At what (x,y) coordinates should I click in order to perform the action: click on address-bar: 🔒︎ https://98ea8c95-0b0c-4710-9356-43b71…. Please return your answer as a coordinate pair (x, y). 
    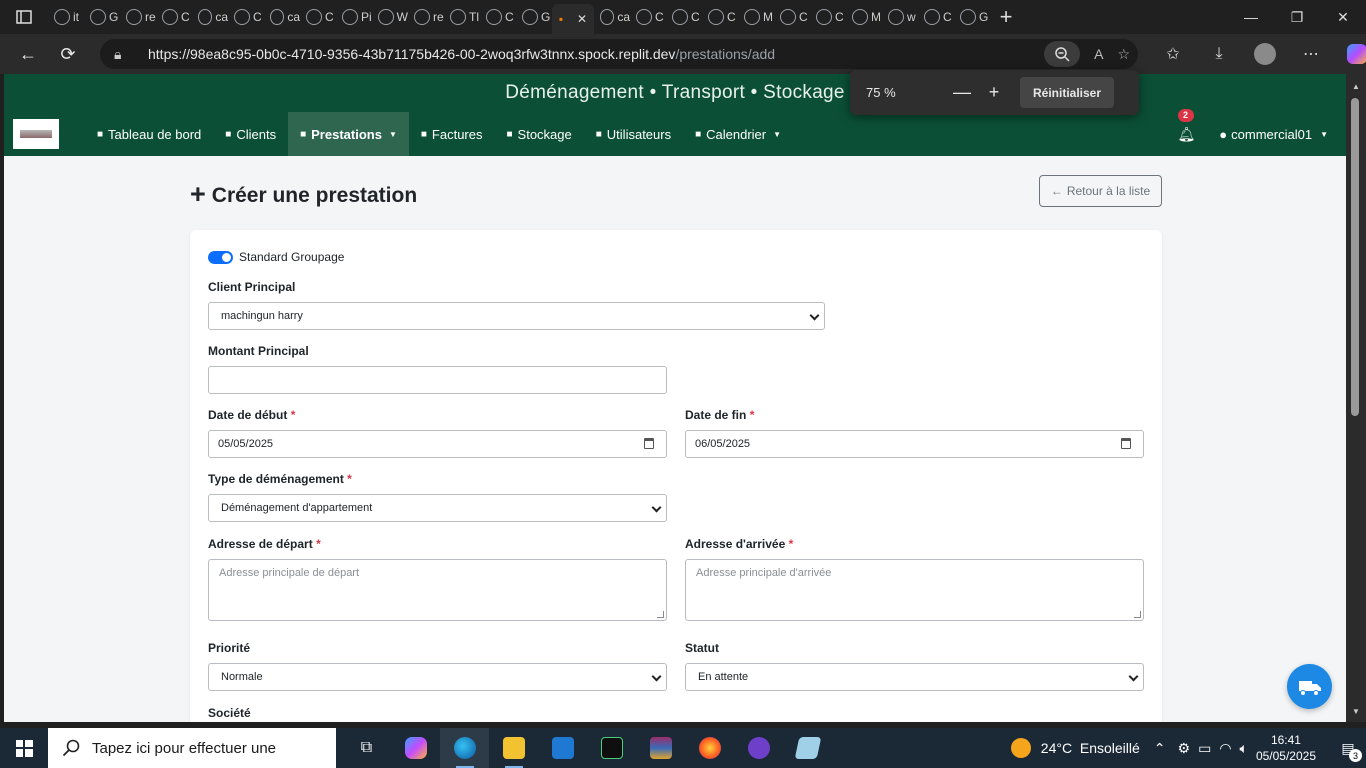
    Looking at the image, I should click on (619, 54).